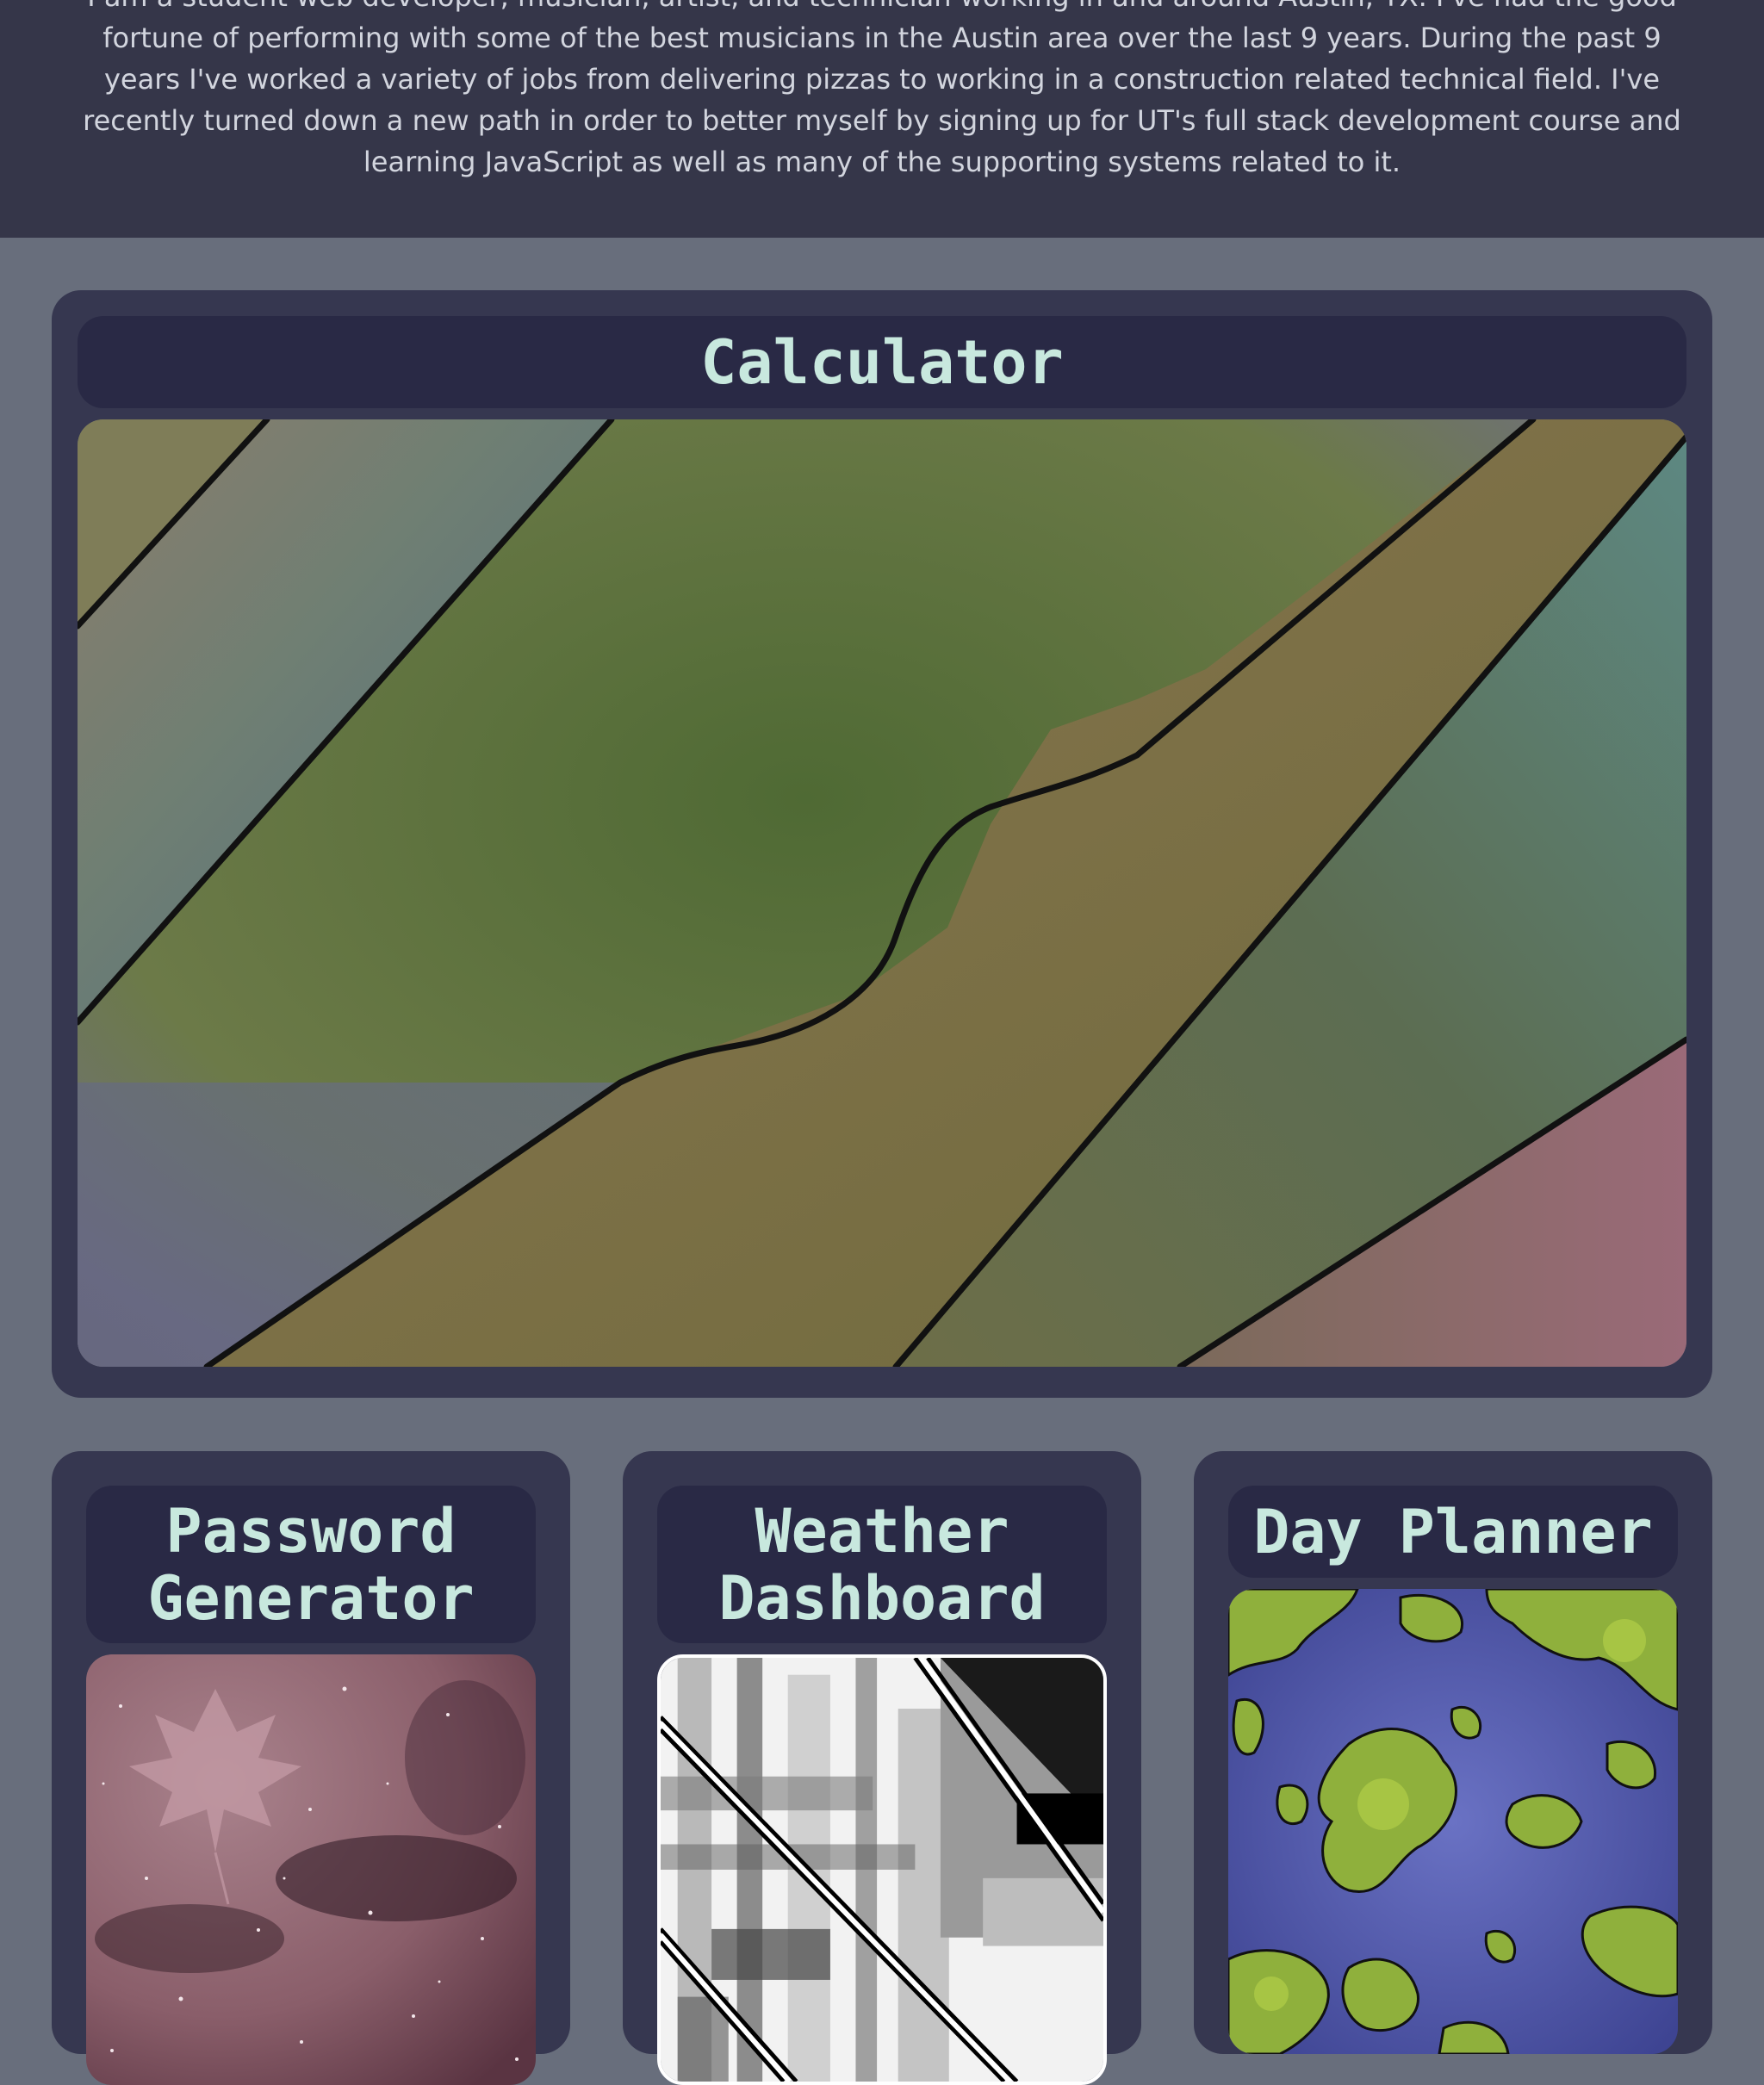  I want to click on project-title-day-planner: Day Planner, so click(1453, 1532).